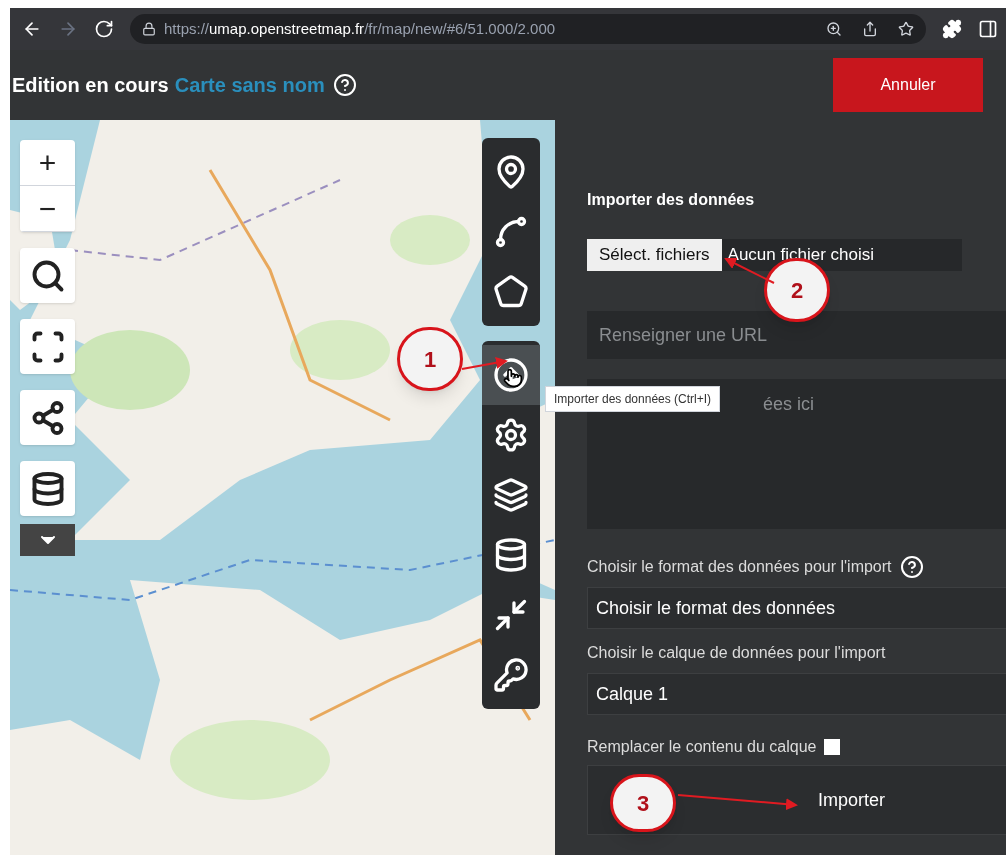 The image size is (1006, 855). I want to click on key-icon, so click(511, 675).